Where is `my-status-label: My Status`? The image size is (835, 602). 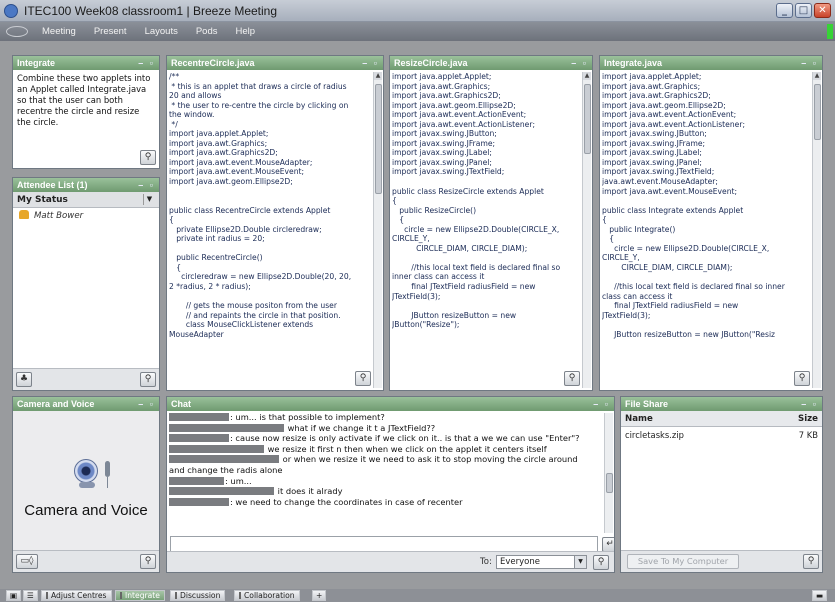 my-status-label: My Status is located at coordinates (42, 200).